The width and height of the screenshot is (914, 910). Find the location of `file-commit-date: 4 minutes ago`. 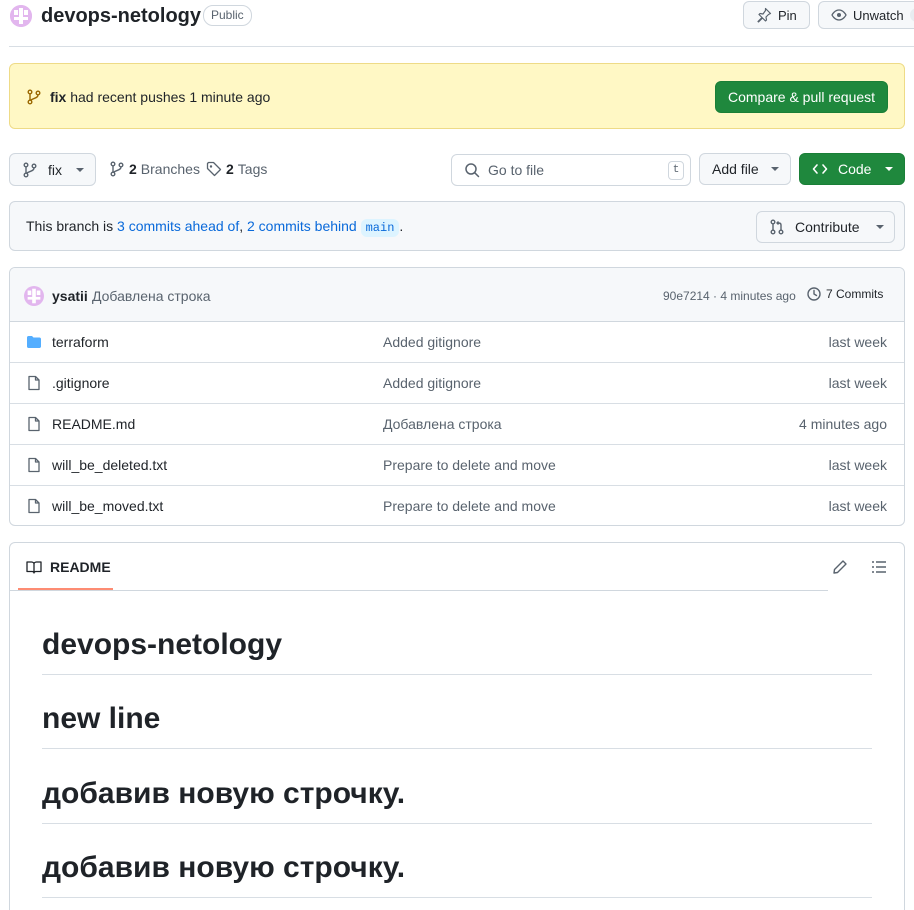

file-commit-date: 4 minutes ago is located at coordinates (843, 424).